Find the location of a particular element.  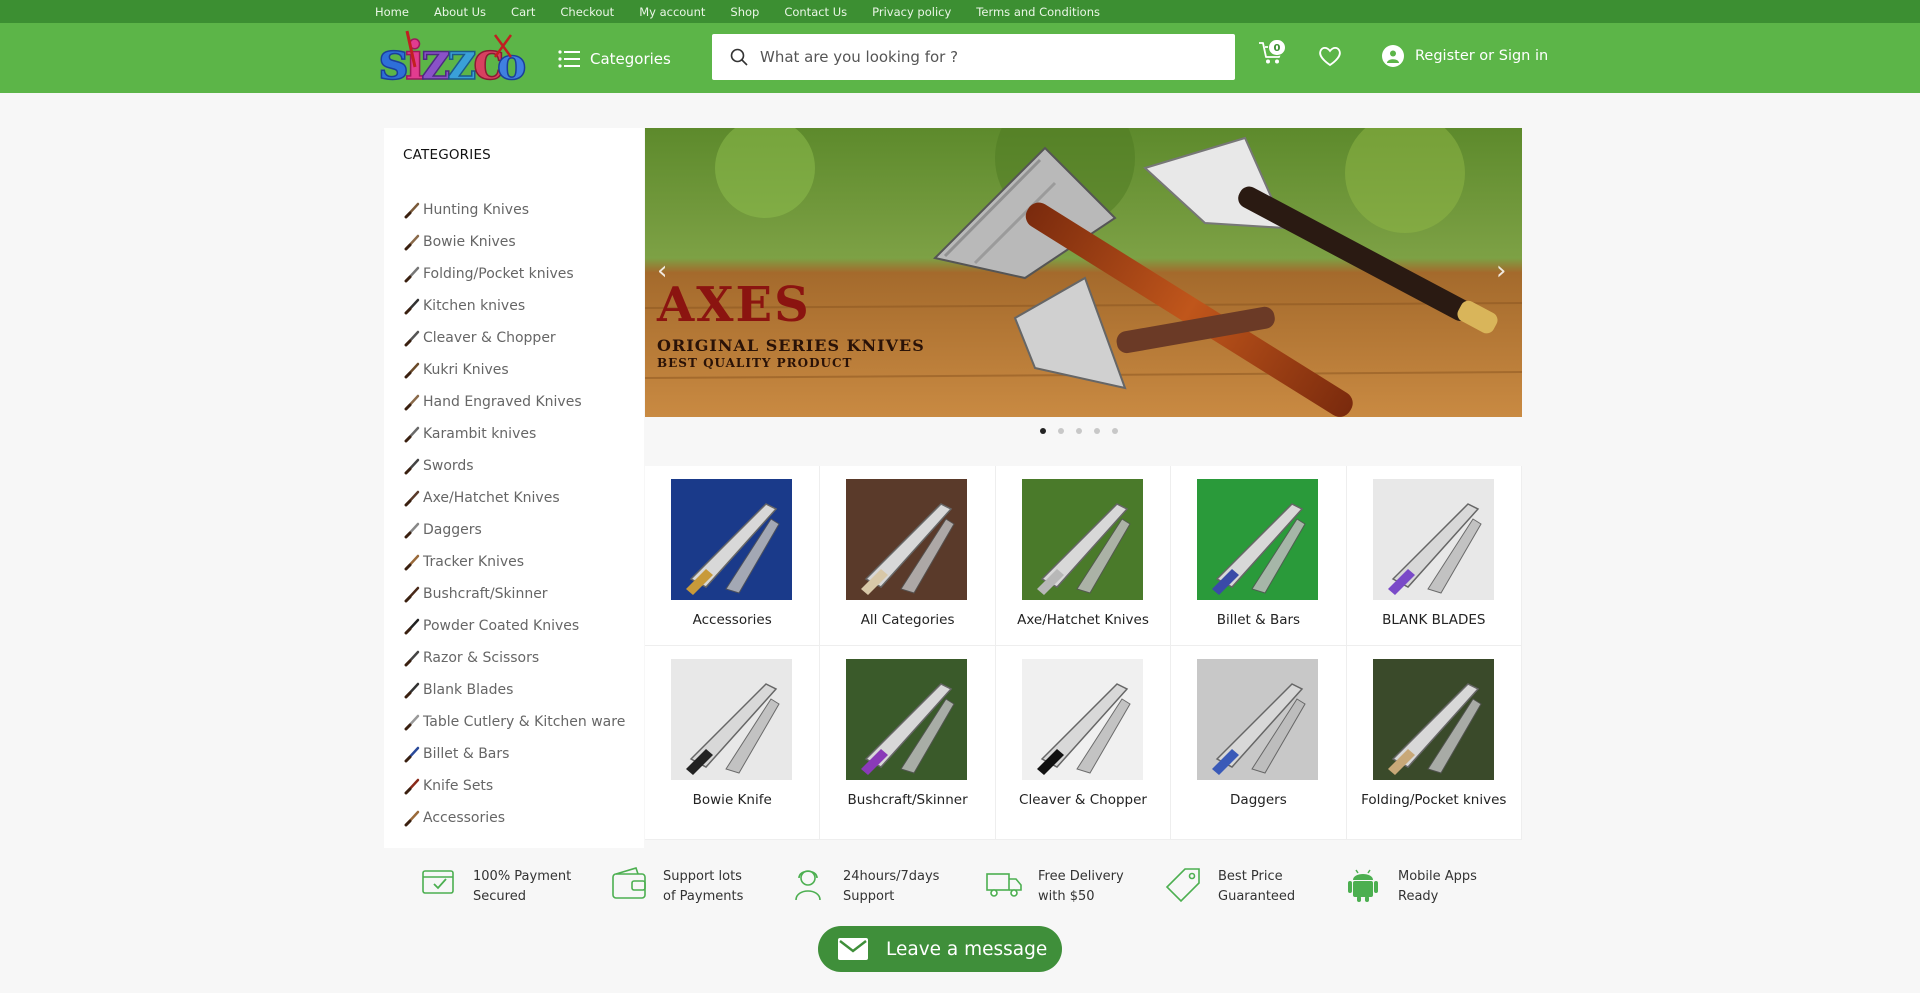

category-card-label: Cleaver & Chopper is located at coordinates (1083, 800).